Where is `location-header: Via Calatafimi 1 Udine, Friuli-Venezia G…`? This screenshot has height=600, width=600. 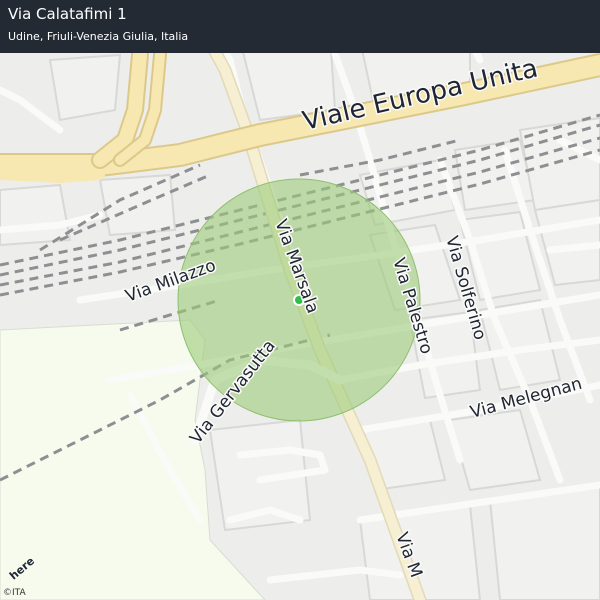 location-header: Via Calatafimi 1 Udine, Friuli-Venezia G… is located at coordinates (300, 26).